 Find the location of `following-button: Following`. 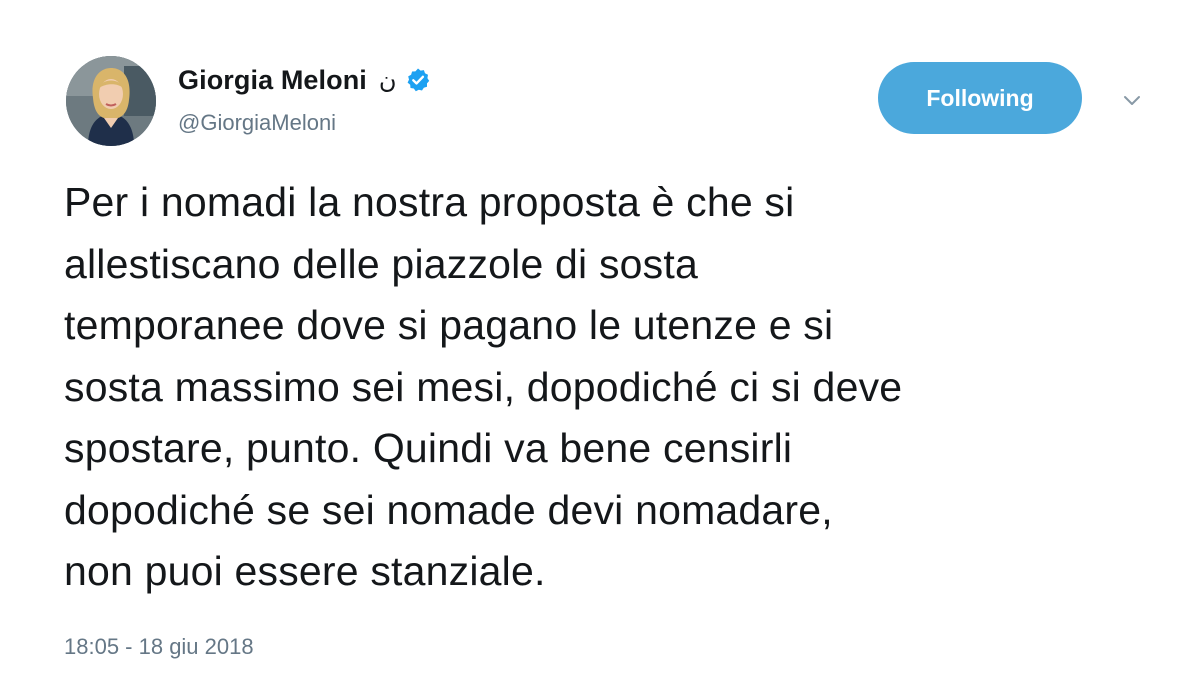

following-button: Following is located at coordinates (980, 98).